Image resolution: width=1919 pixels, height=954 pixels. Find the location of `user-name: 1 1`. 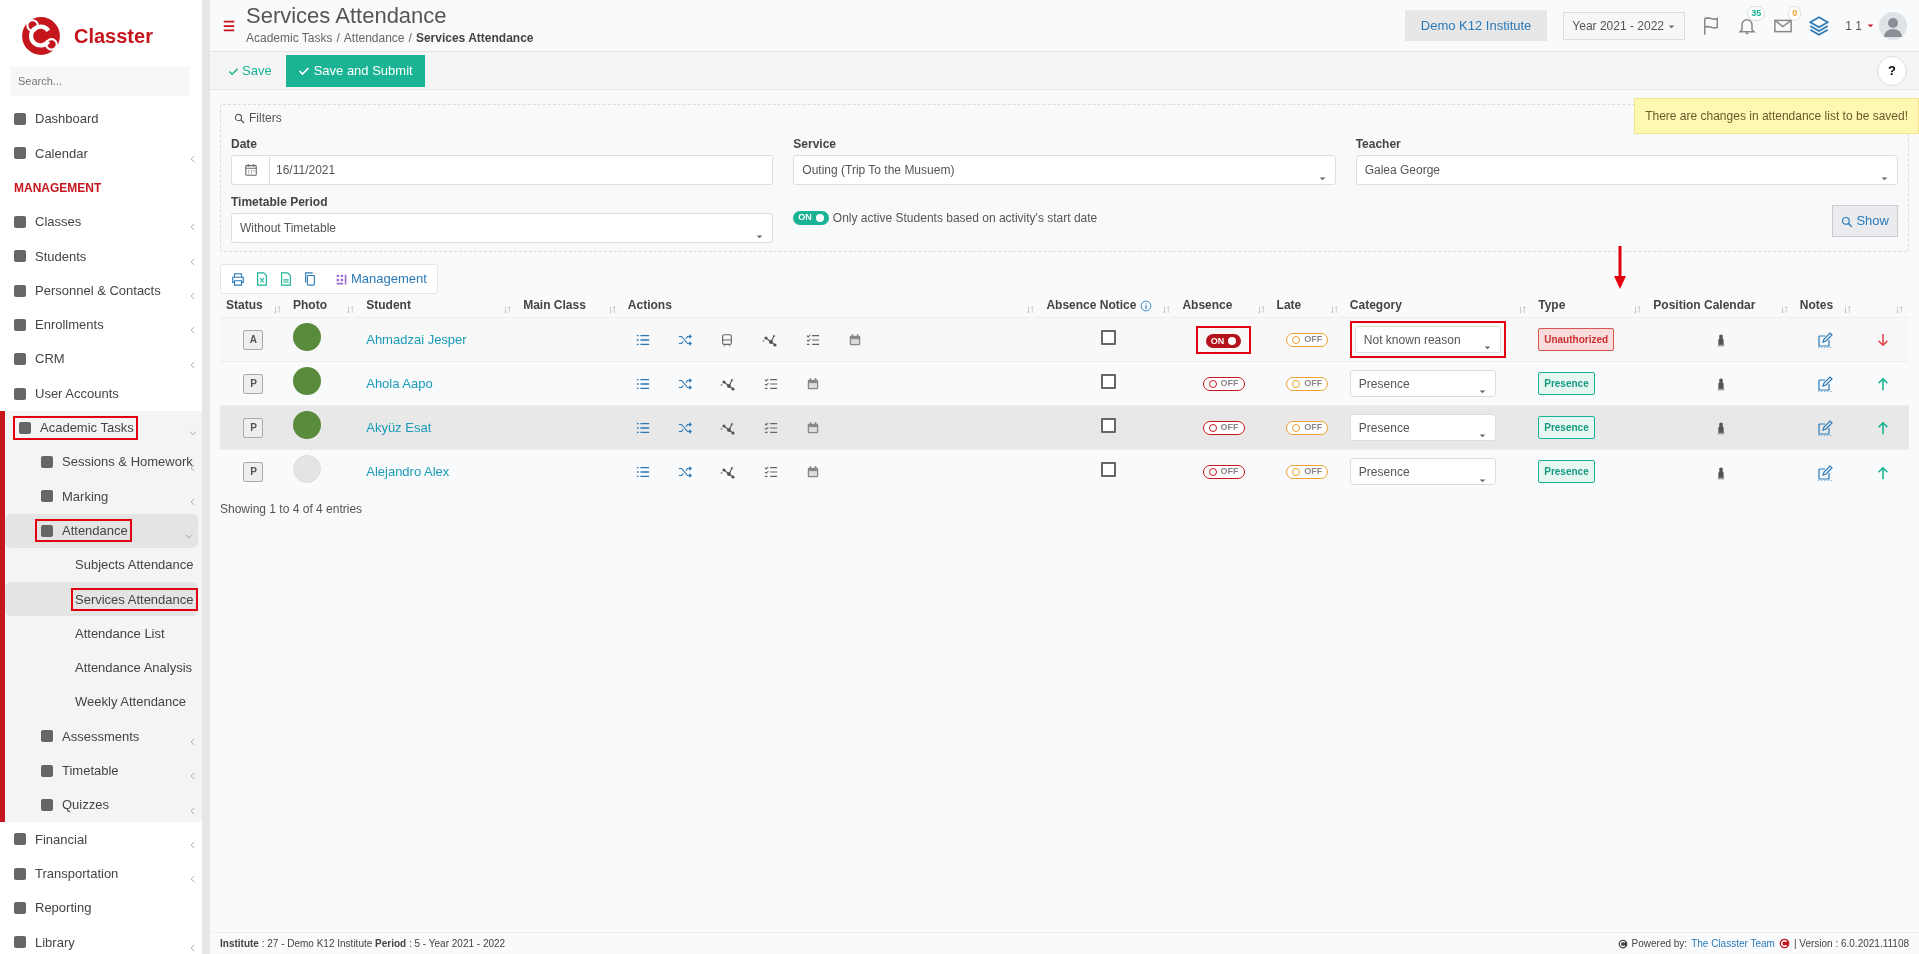

user-name: 1 1 is located at coordinates (1853, 25).